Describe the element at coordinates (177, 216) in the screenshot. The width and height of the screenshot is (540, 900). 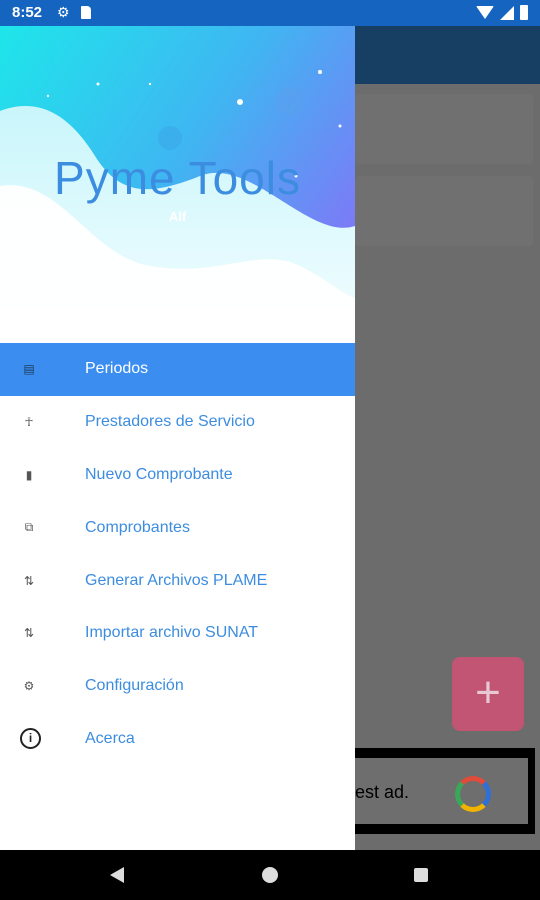
I see `user-name: Alf` at that location.